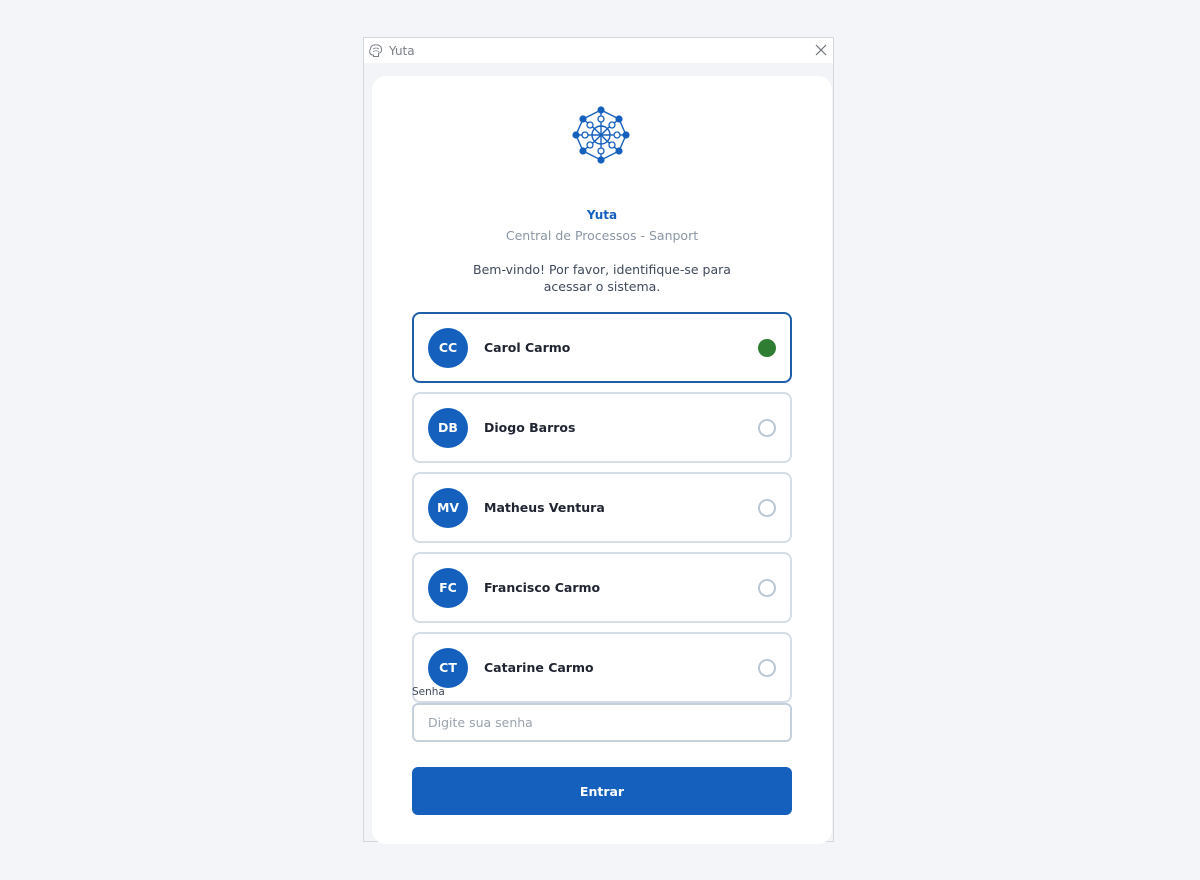 The image size is (1200, 880). I want to click on user-option: FC Francisco Carmo, so click(602, 587).